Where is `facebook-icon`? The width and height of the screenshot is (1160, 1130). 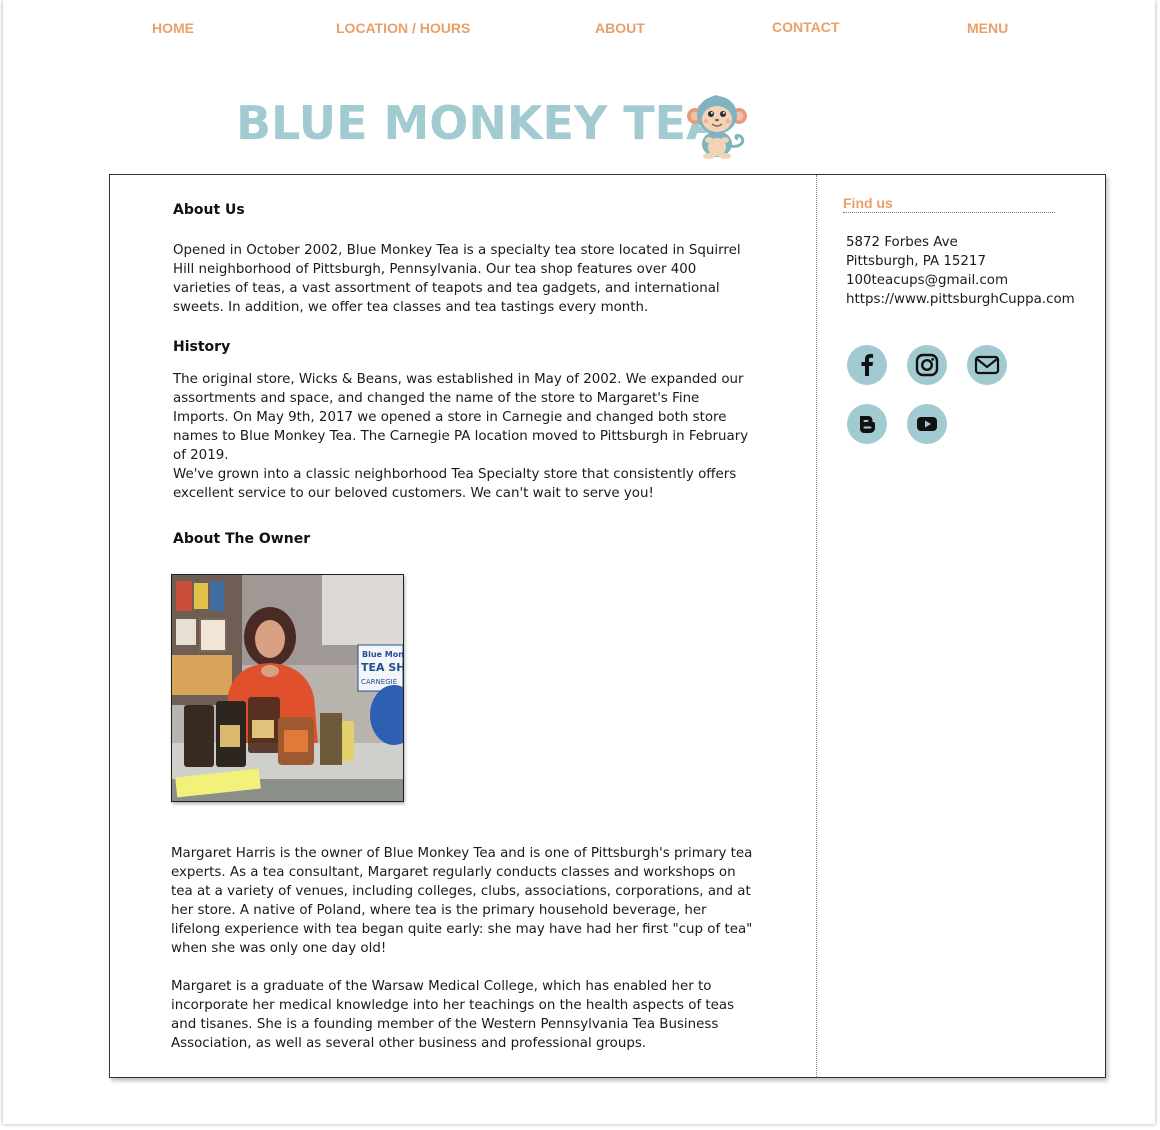
facebook-icon is located at coordinates (867, 365).